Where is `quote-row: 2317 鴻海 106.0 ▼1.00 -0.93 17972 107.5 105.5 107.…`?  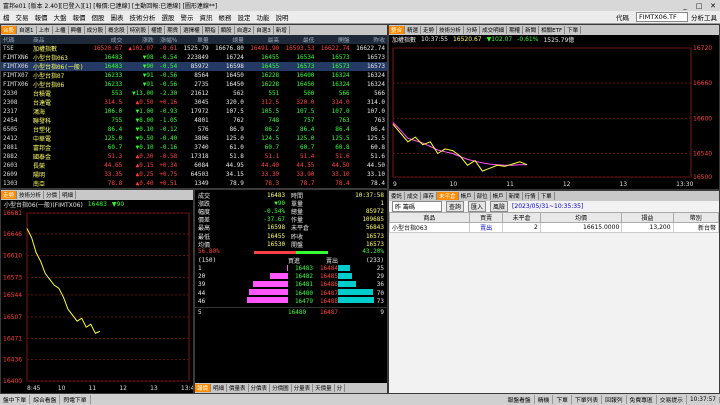
quote-row: 2317 鴻海 106.0 ▼1.00 -0.93 17972 107.5 105.5 107.… is located at coordinates (194, 111).